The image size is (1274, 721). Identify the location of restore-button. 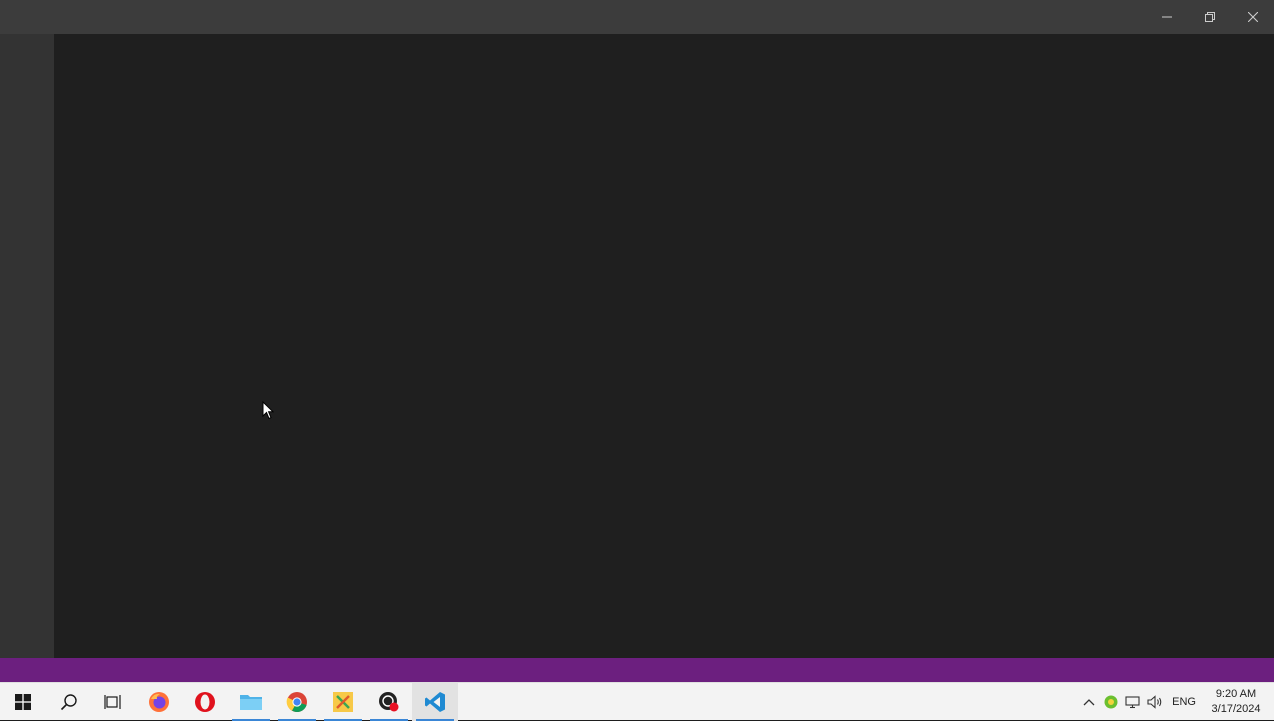
(1209, 17).